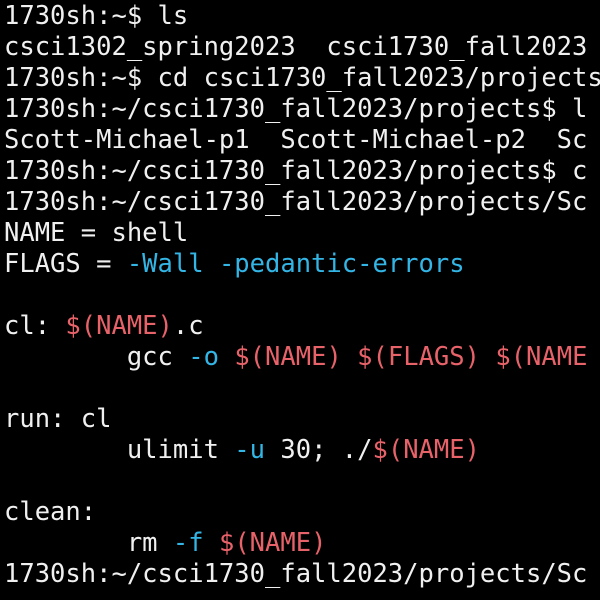 This screenshot has width=600, height=600. What do you see at coordinates (250, 450) in the screenshot?
I see `makefile-flag: -u` at bounding box center [250, 450].